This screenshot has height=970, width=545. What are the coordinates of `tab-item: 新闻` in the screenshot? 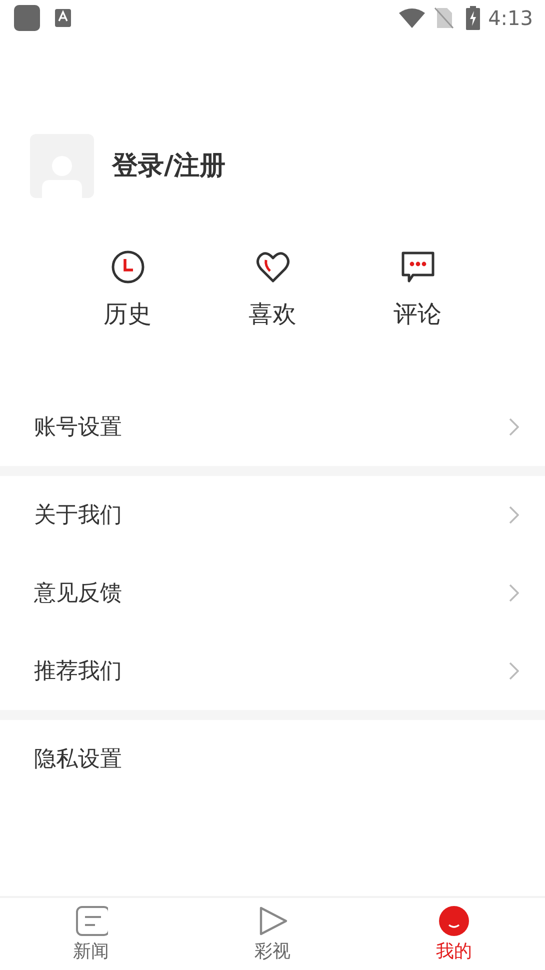 It's located at (91, 934).